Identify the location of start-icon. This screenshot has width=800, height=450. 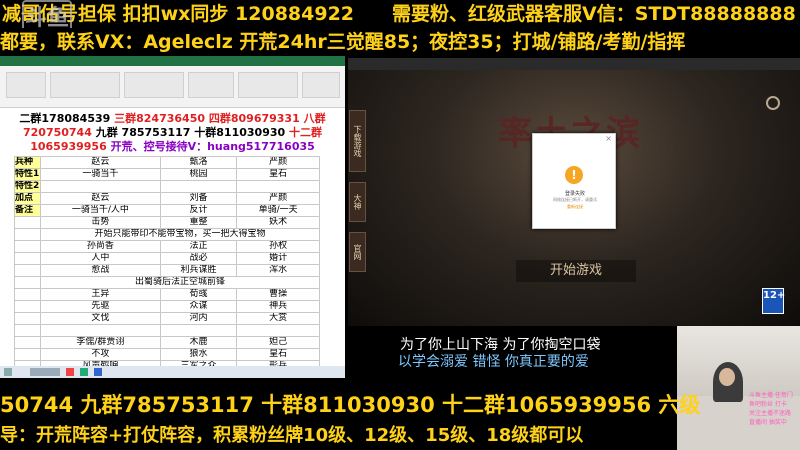
(8, 372).